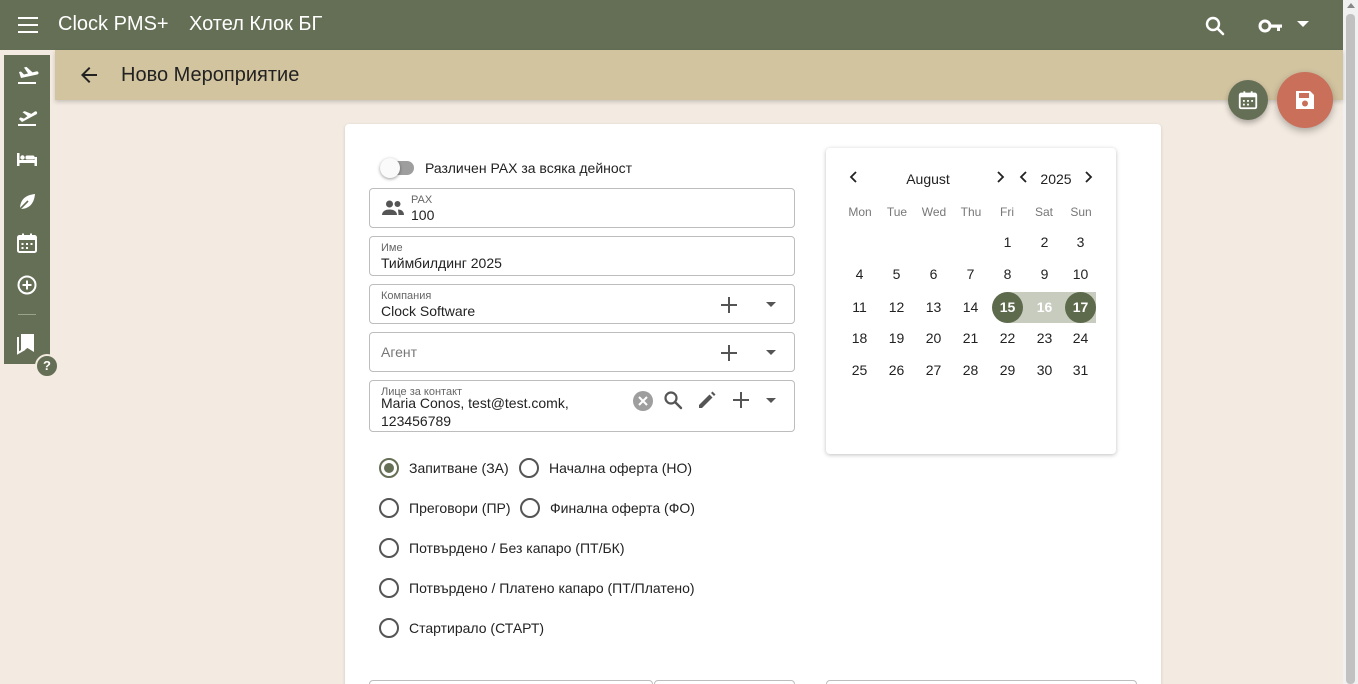  I want to click on status-label-negotiations: Преговори (ПР), so click(460, 508).